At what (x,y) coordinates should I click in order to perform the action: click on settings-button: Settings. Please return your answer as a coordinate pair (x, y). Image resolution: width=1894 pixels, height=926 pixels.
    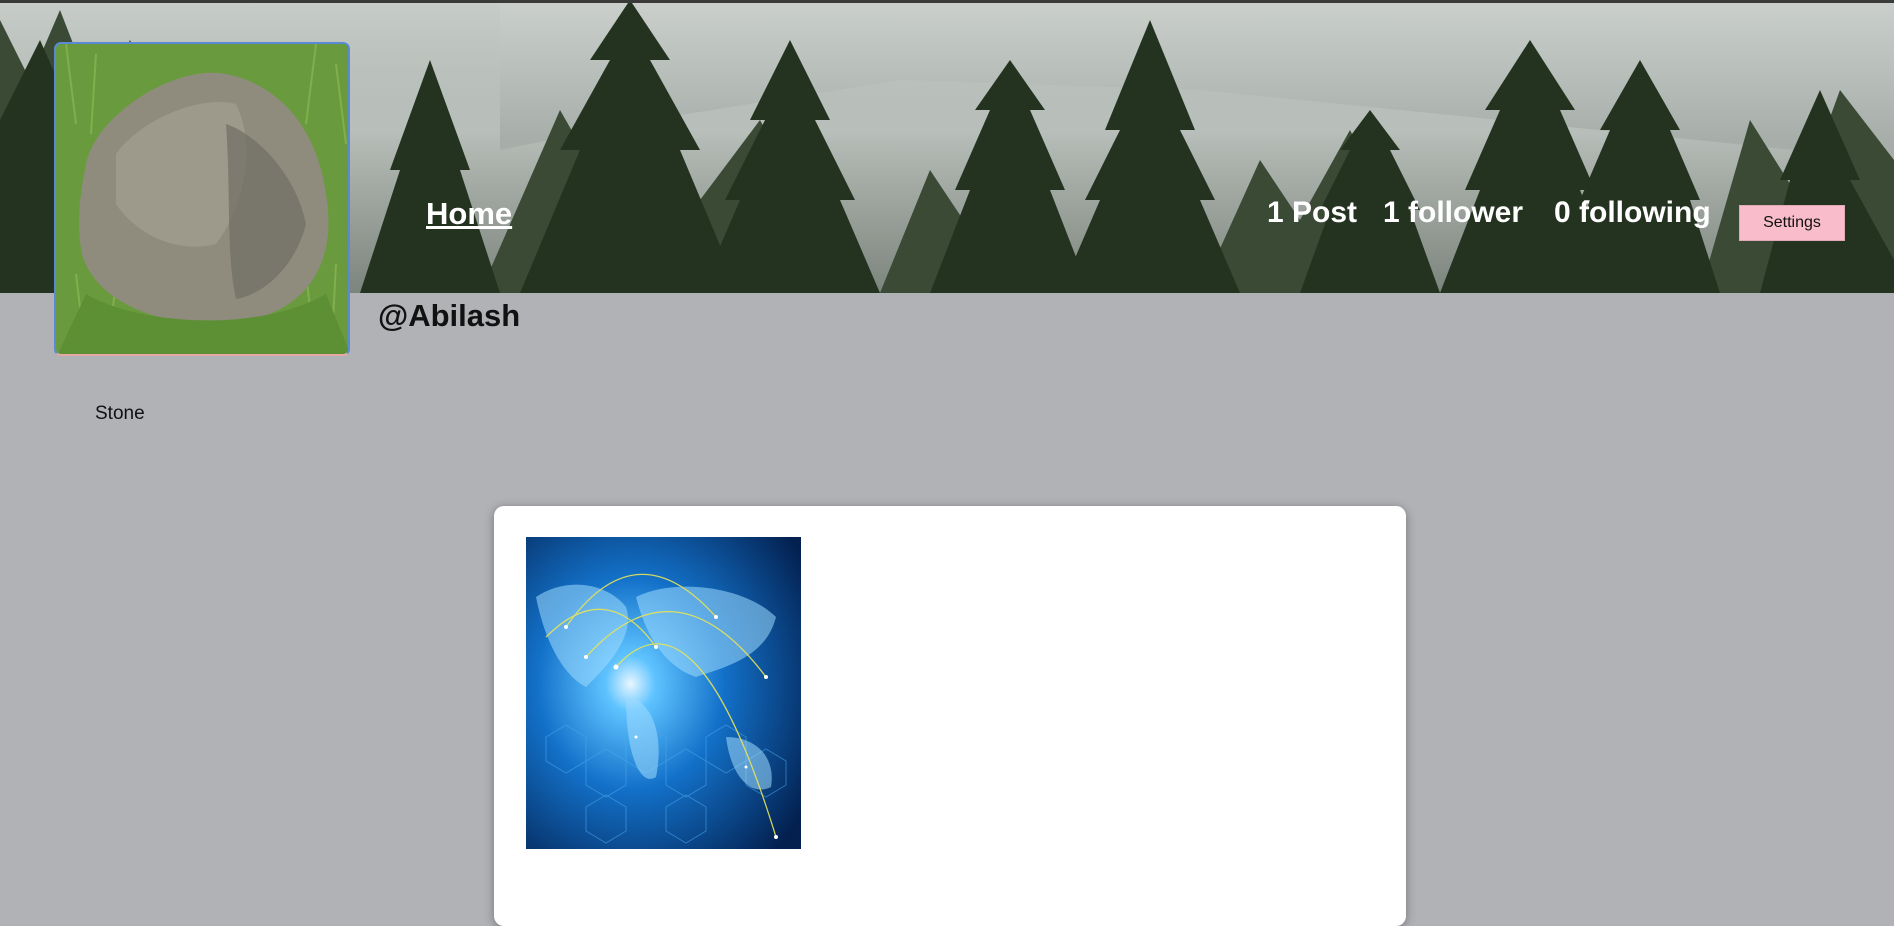
    Looking at the image, I should click on (1792, 223).